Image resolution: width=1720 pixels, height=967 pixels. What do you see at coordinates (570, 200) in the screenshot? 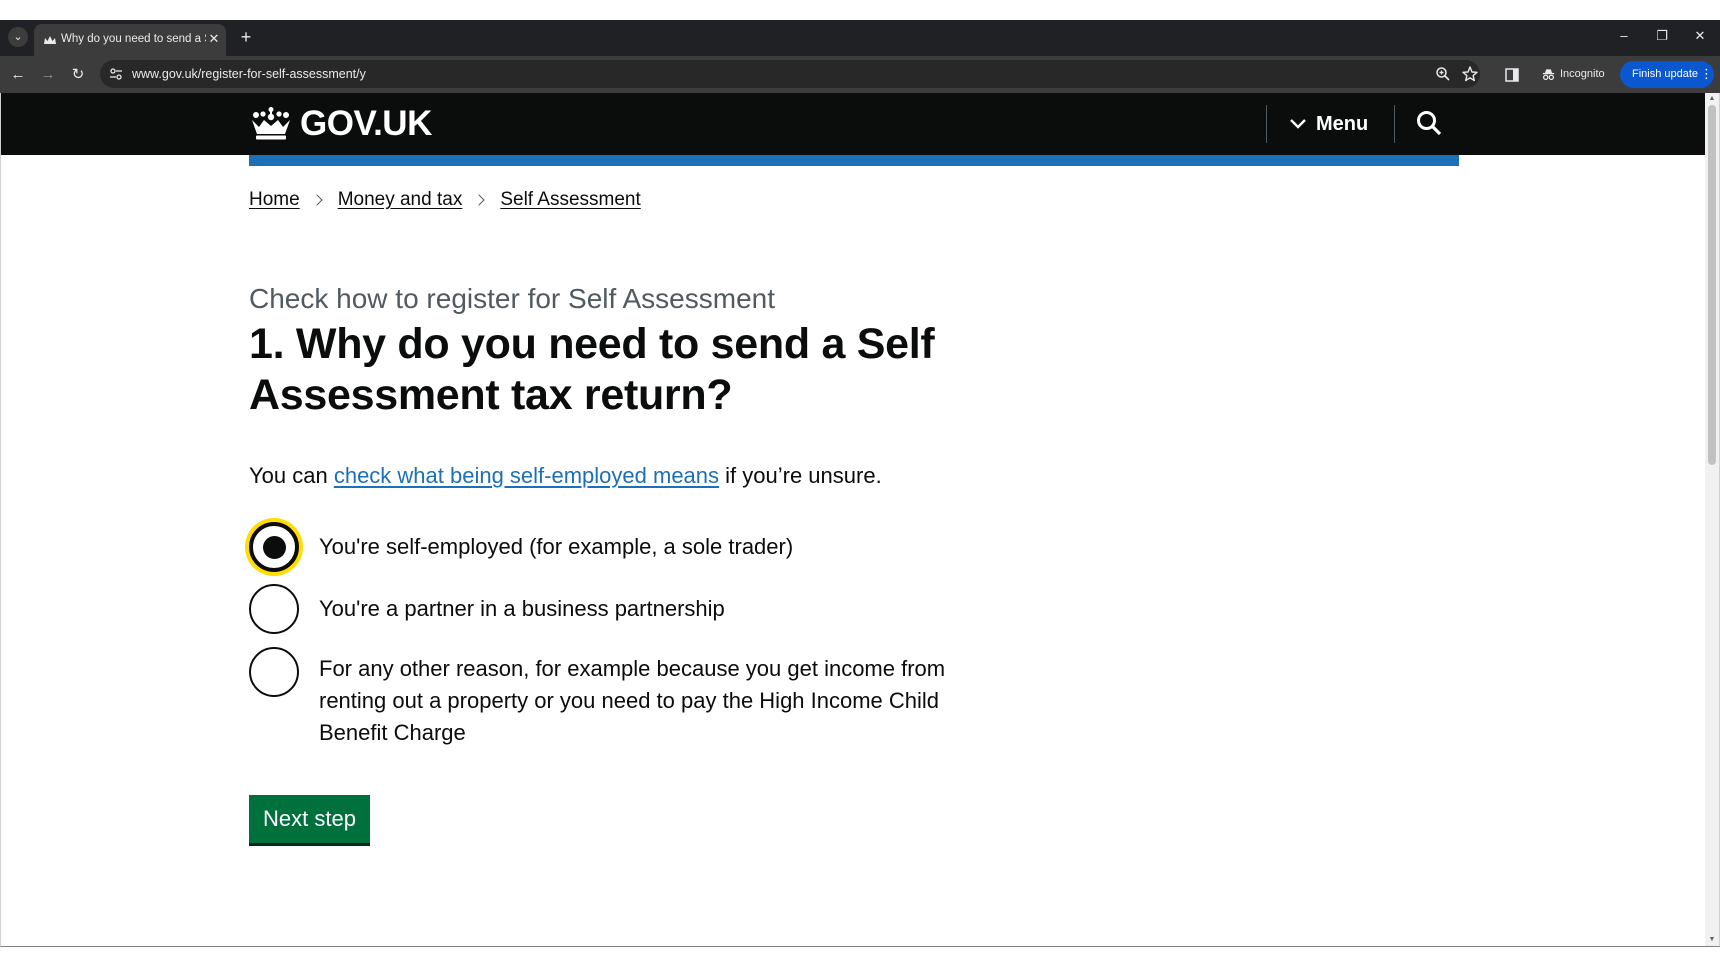
I see `breadcrumb-self-assessment: Self Assessment` at bounding box center [570, 200].